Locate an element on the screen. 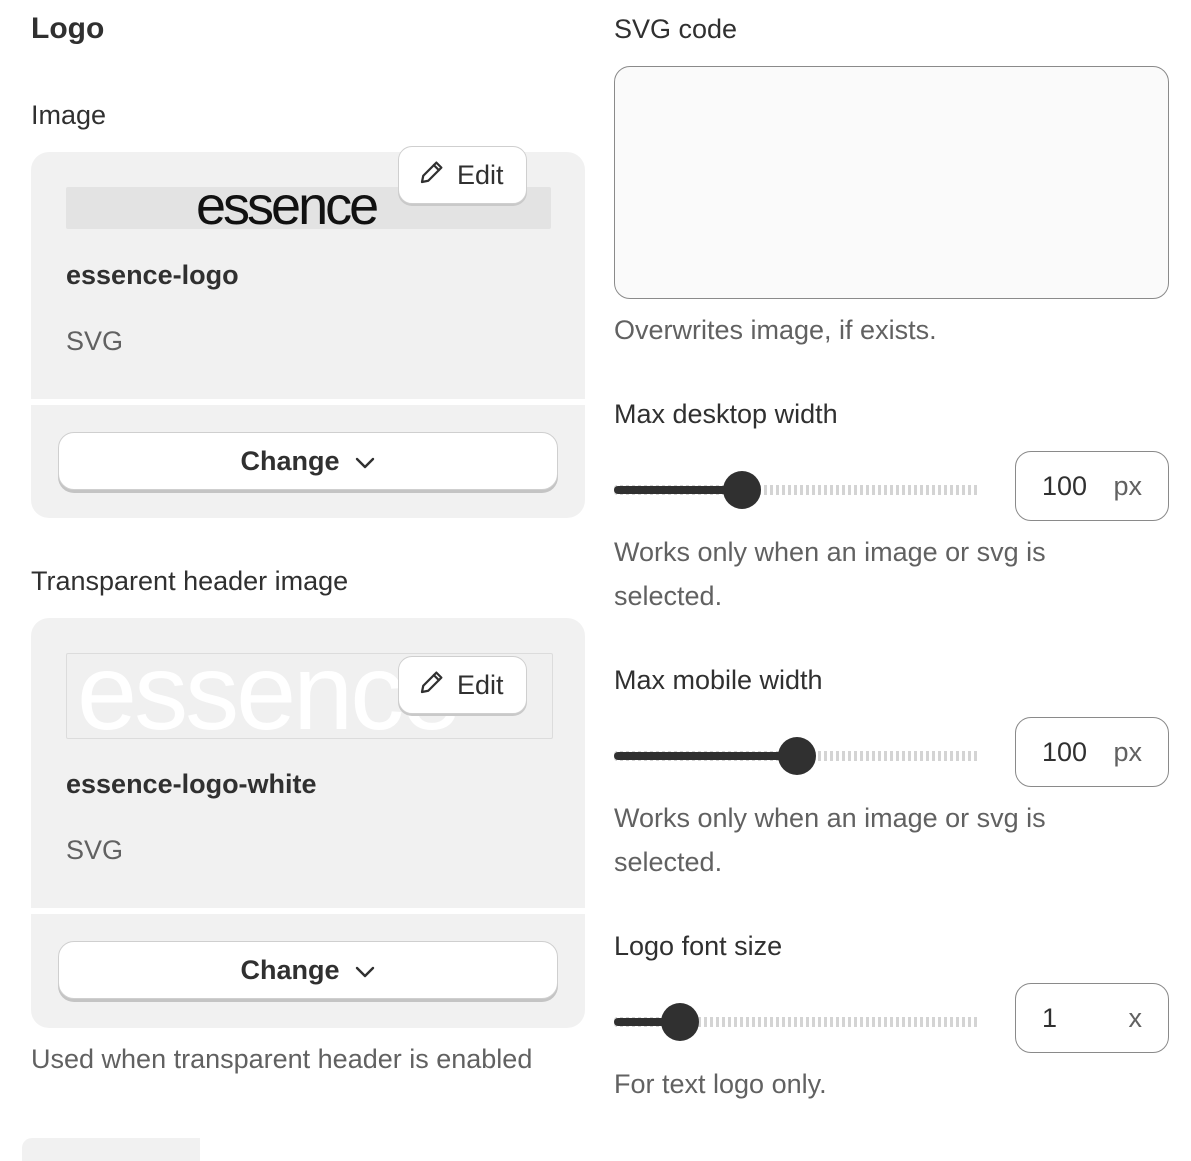 The width and height of the screenshot is (1191, 1161). logo-font-size-help: For text logo only. is located at coordinates (720, 1084).